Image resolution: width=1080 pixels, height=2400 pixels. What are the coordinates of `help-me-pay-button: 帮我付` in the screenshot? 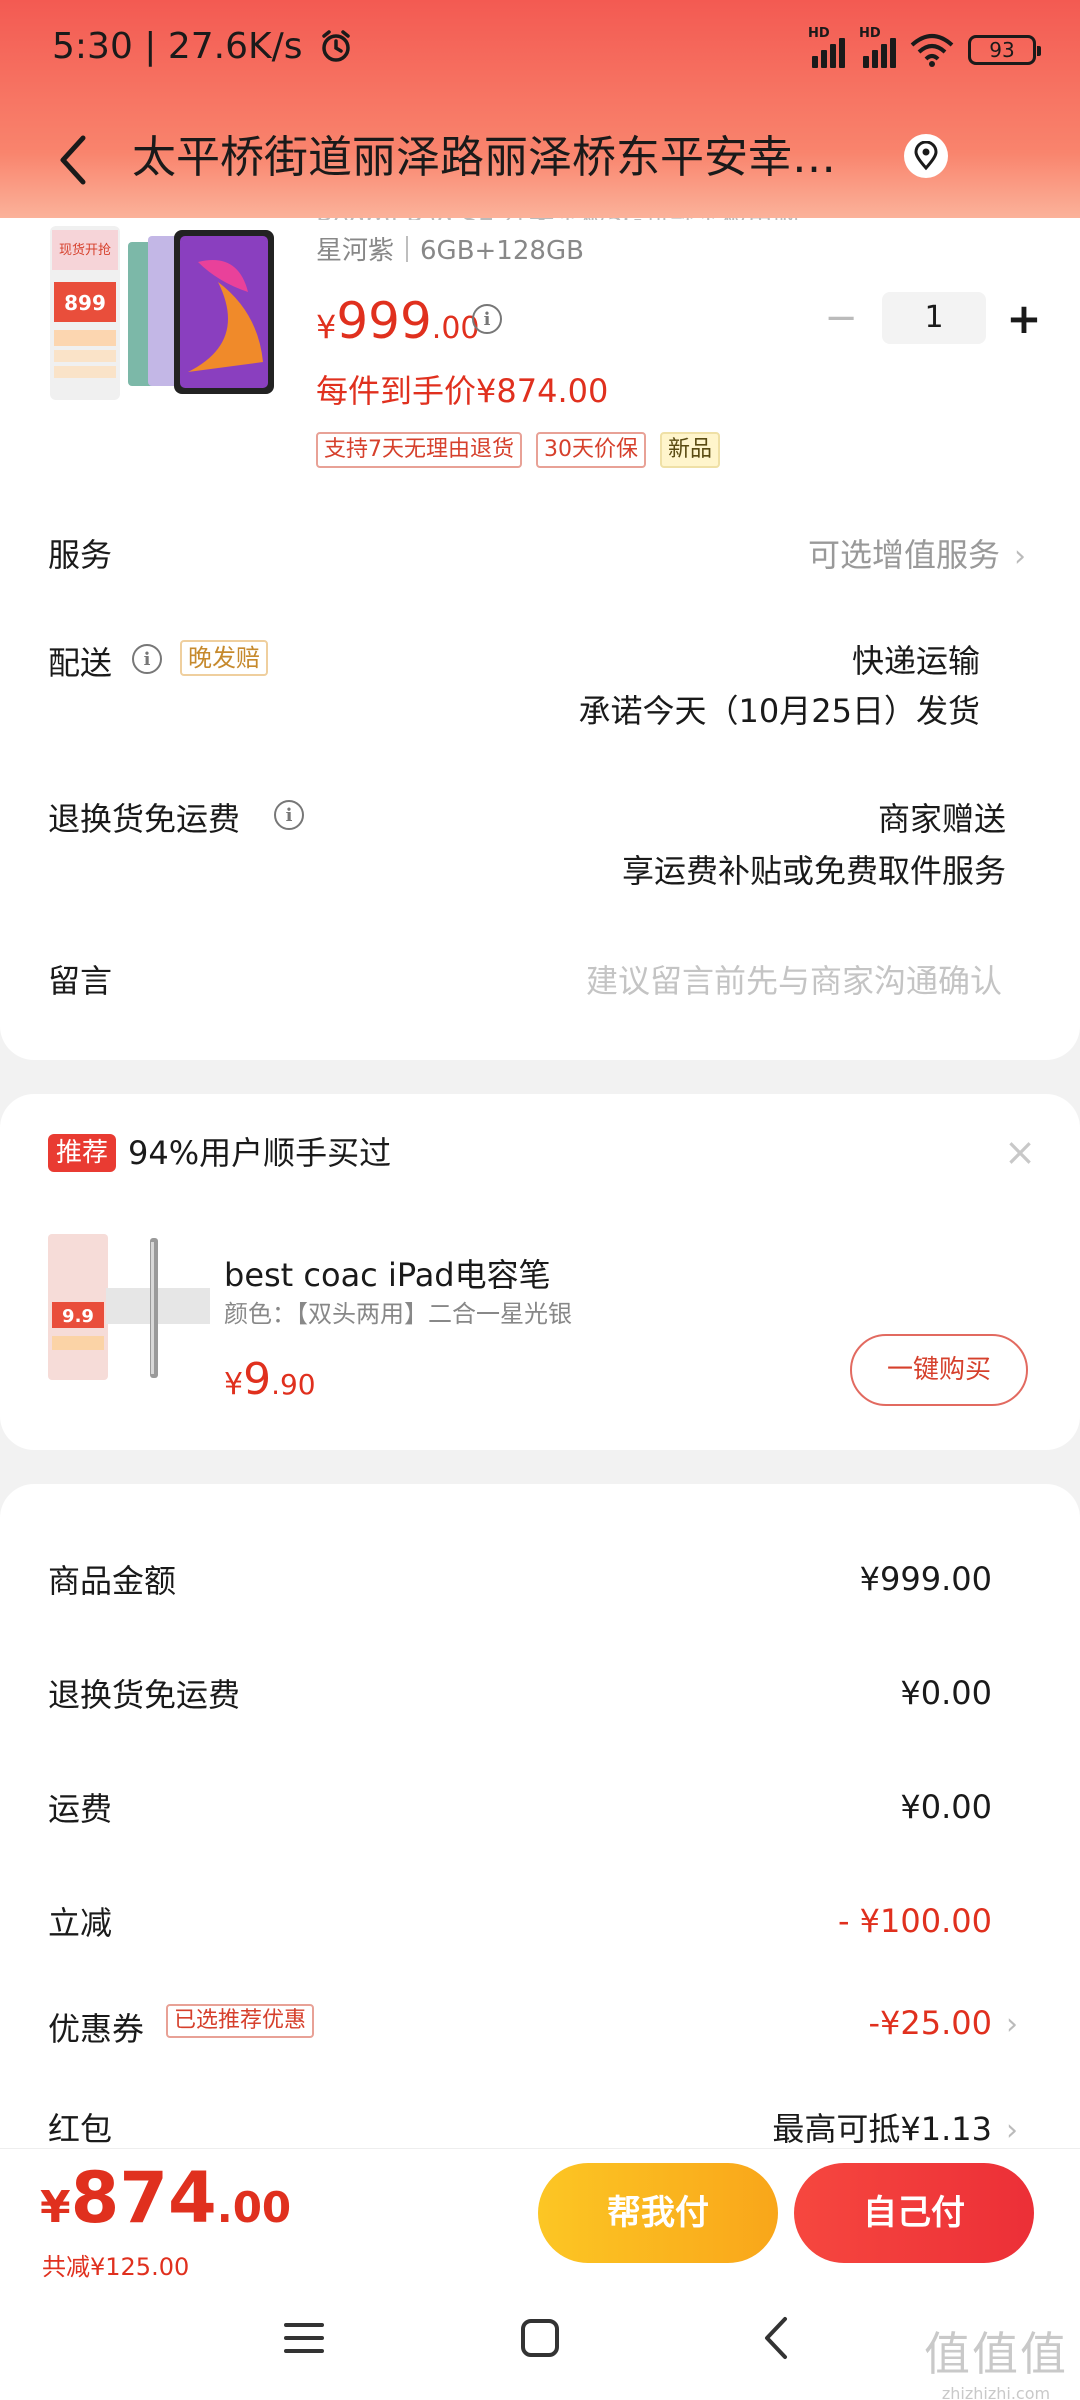 It's located at (658, 2213).